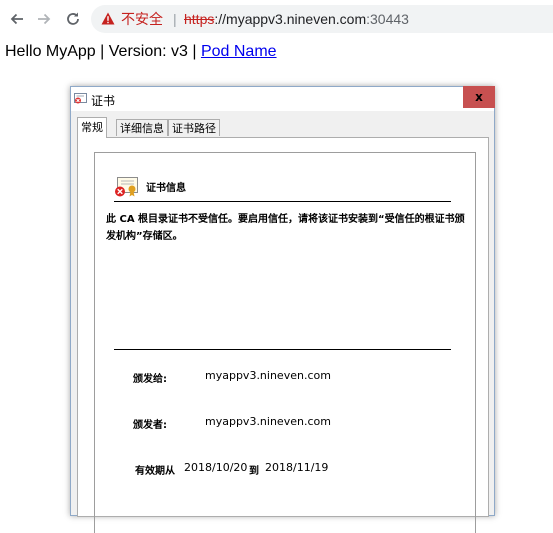 This screenshot has height=533, width=553. I want to click on forward-arrow-icon, so click(44, 19).